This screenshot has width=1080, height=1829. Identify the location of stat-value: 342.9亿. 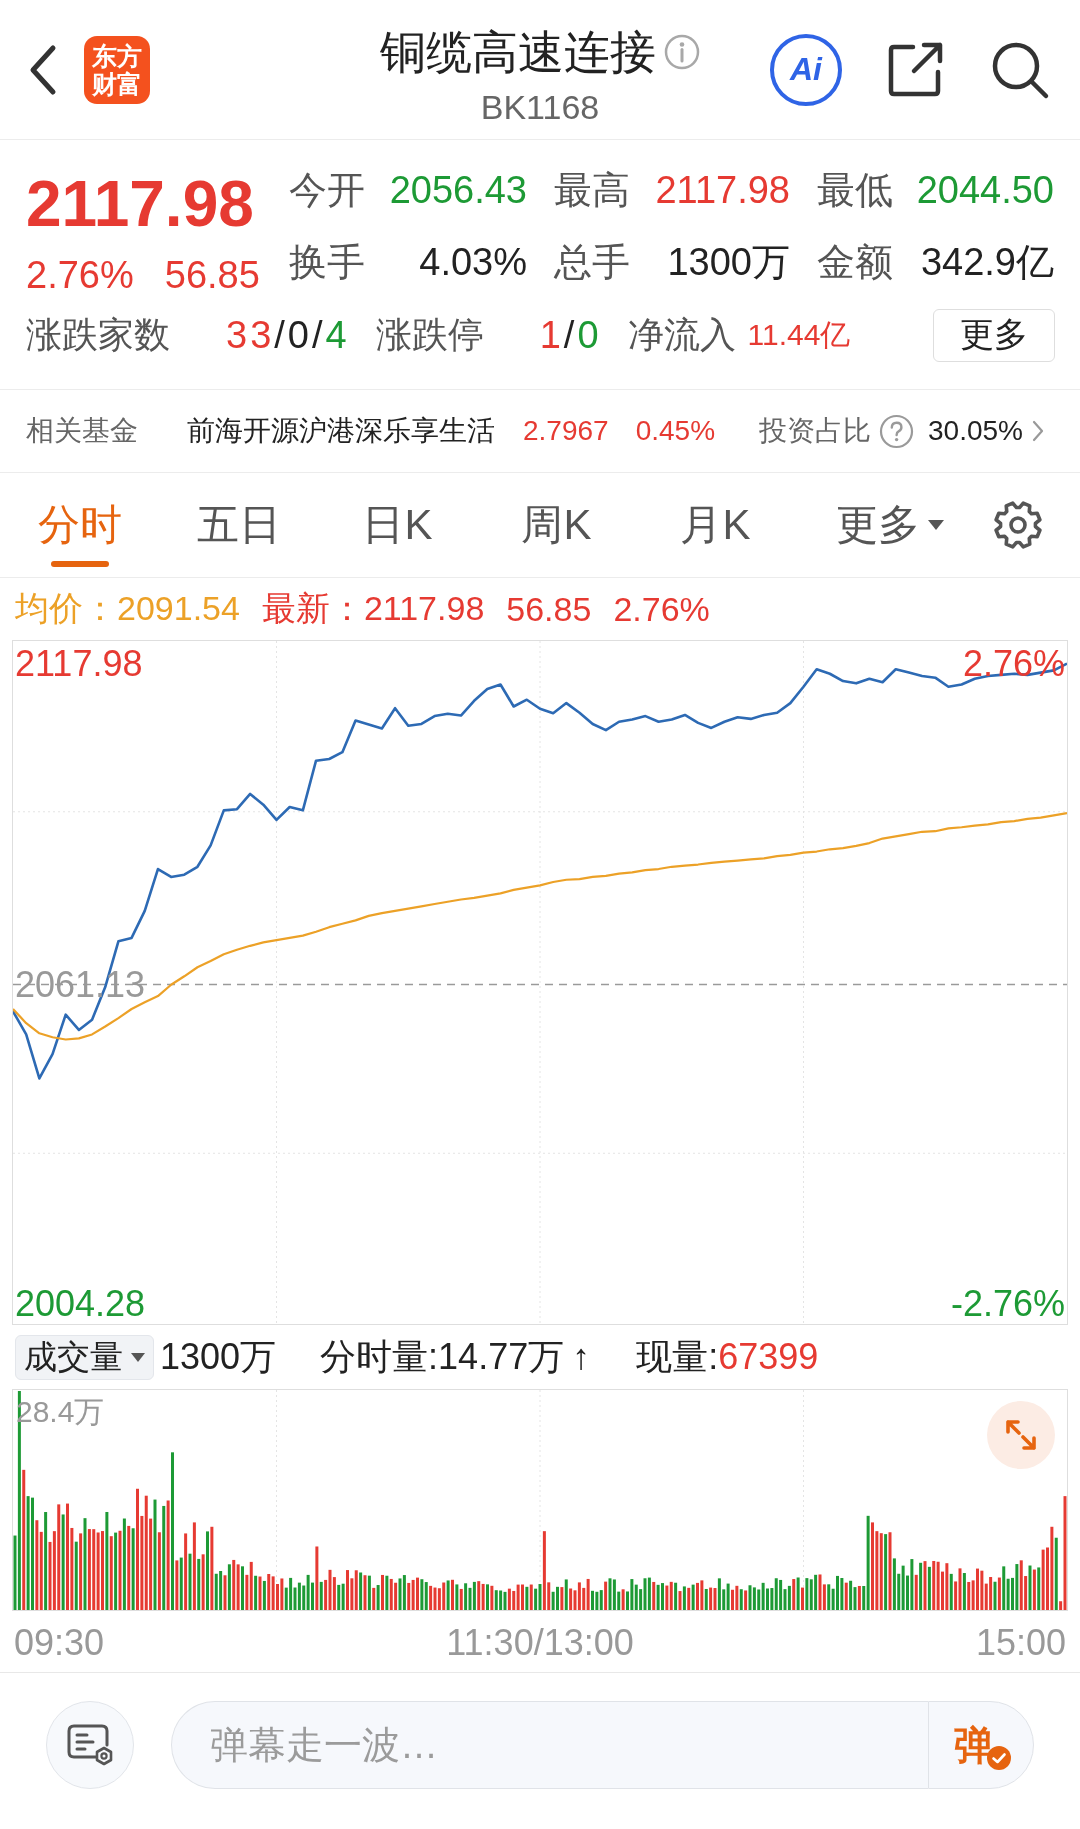
(987, 262).